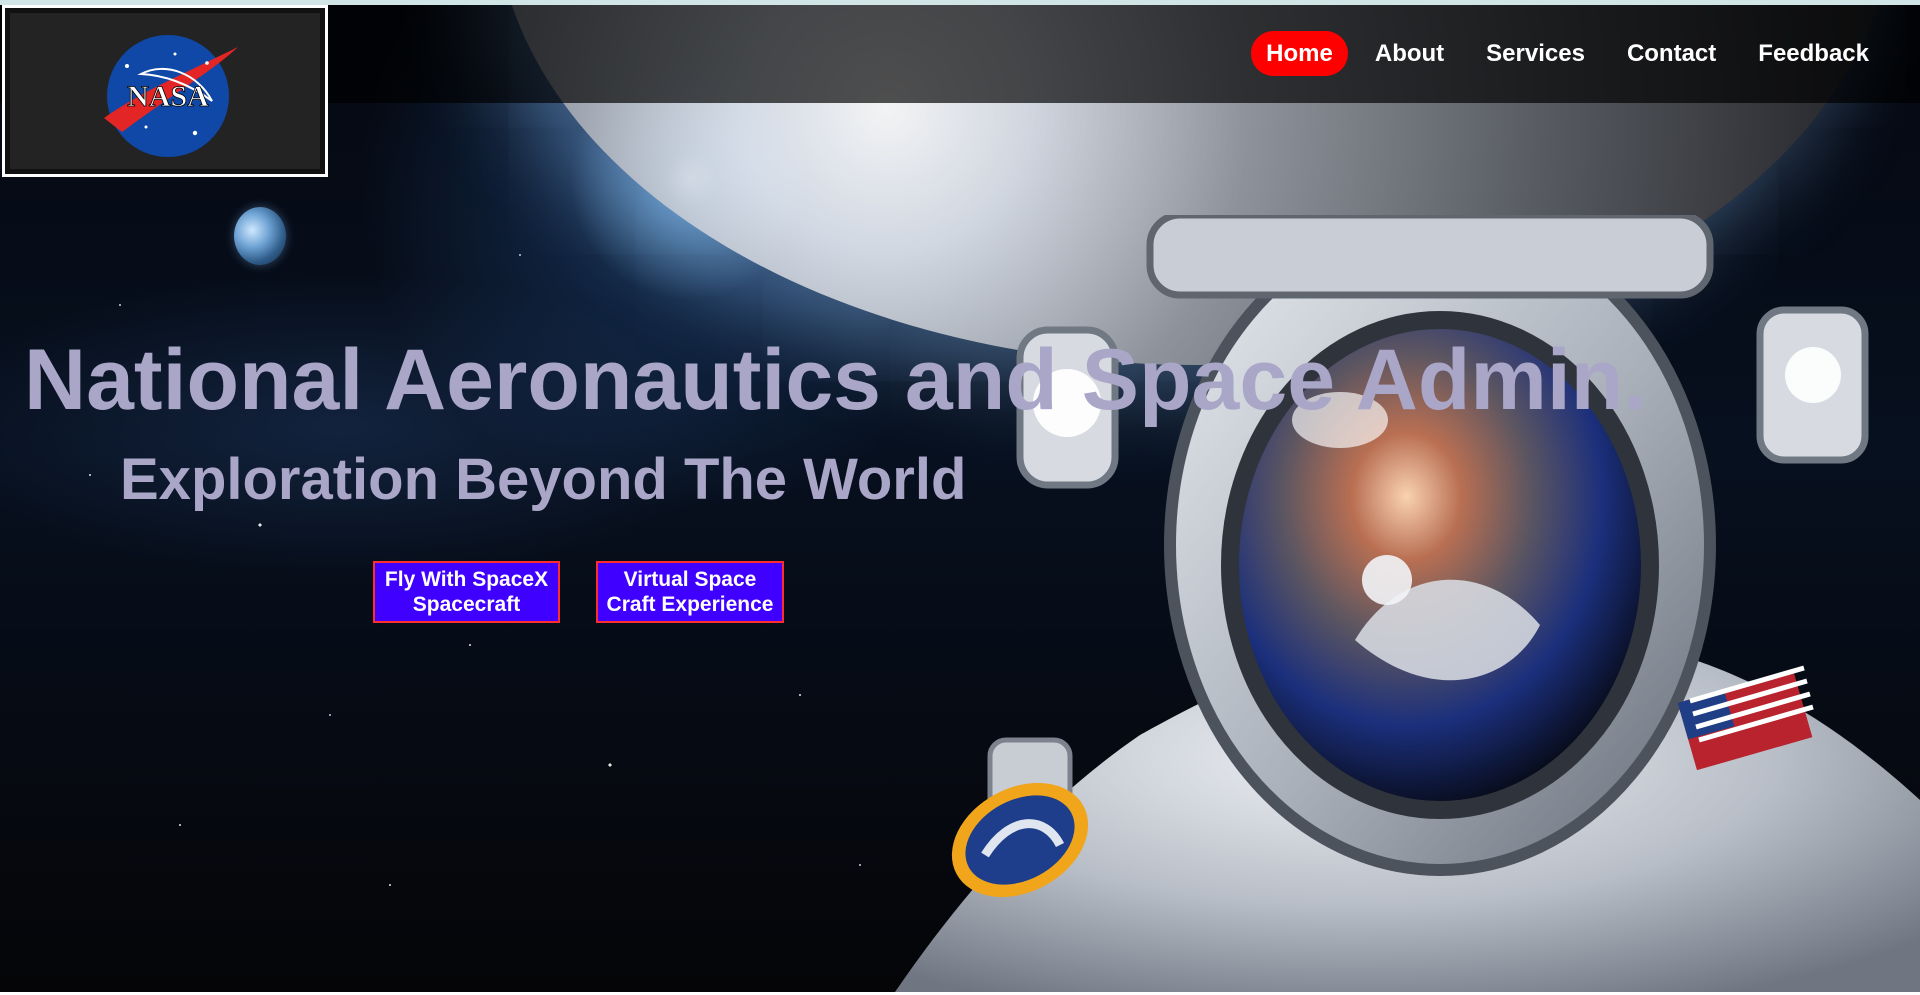 The width and height of the screenshot is (1920, 995). I want to click on earth-icon, so click(260, 236).